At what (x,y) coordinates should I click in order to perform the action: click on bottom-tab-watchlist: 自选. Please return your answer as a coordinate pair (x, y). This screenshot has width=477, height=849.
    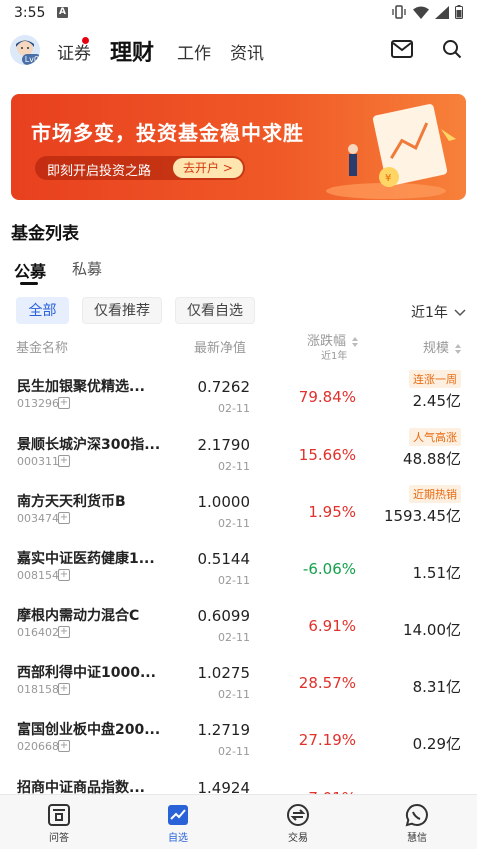
    Looking at the image, I should click on (178, 823).